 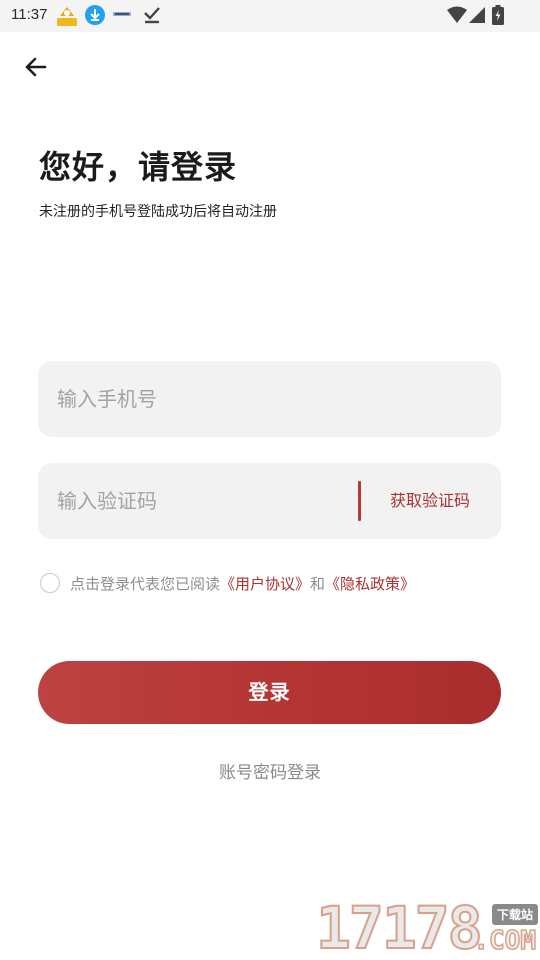 I want to click on phone-field, so click(x=269, y=399).